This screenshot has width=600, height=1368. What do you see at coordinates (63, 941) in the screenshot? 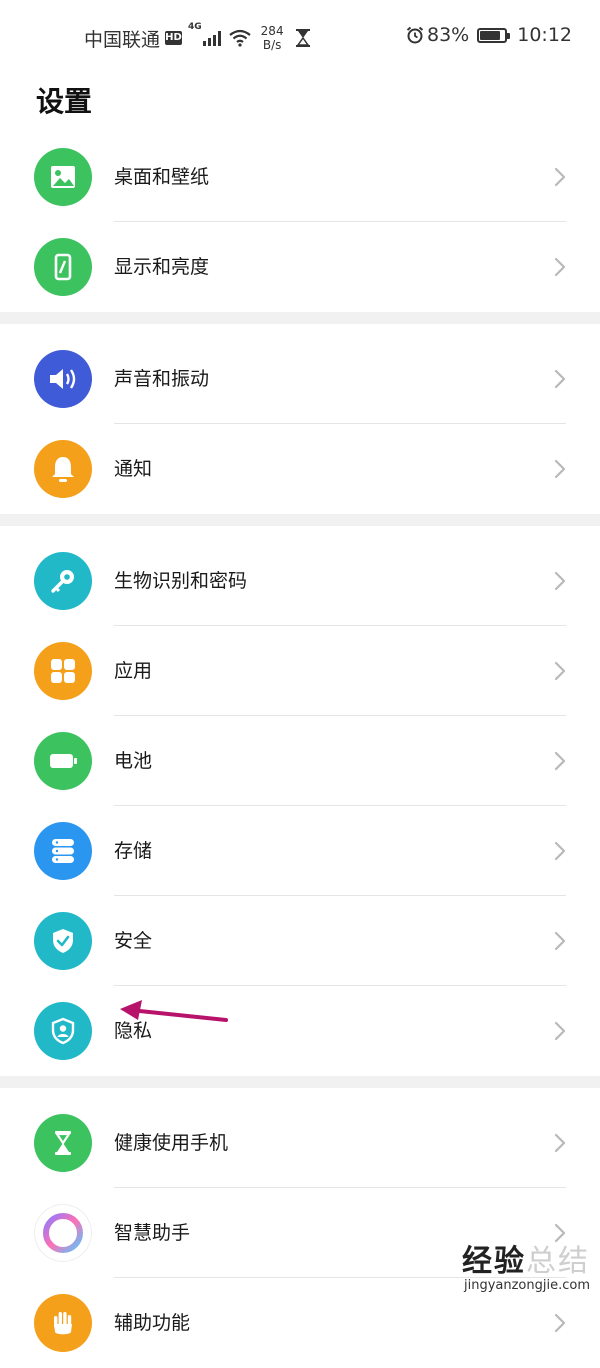
I see `shield-check-icon` at bounding box center [63, 941].